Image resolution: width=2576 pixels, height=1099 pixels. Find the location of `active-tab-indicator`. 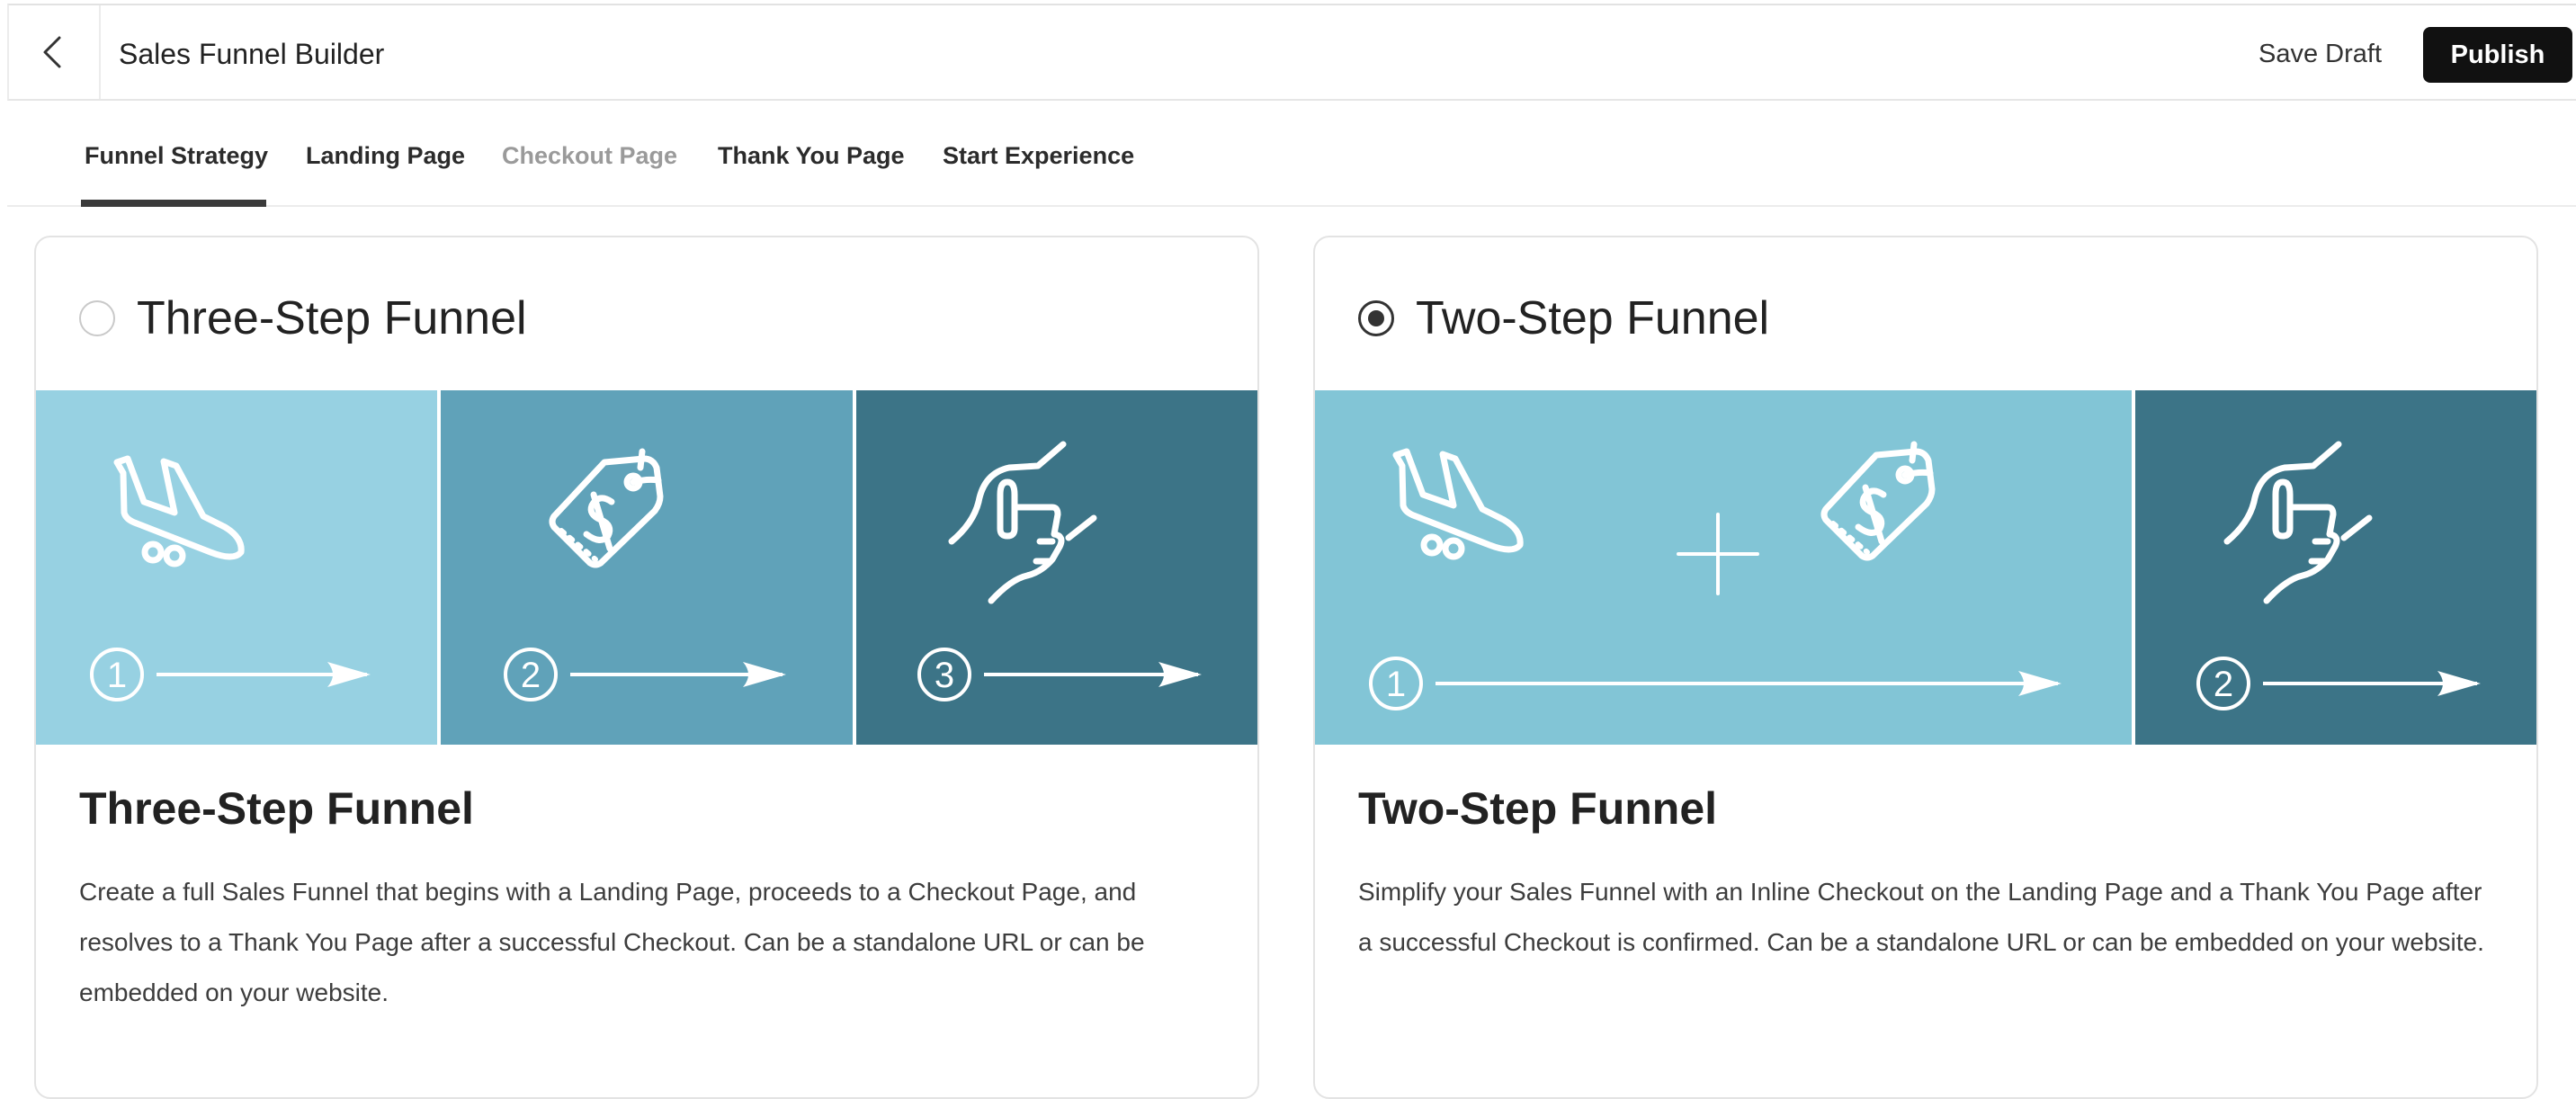

active-tab-indicator is located at coordinates (173, 203).